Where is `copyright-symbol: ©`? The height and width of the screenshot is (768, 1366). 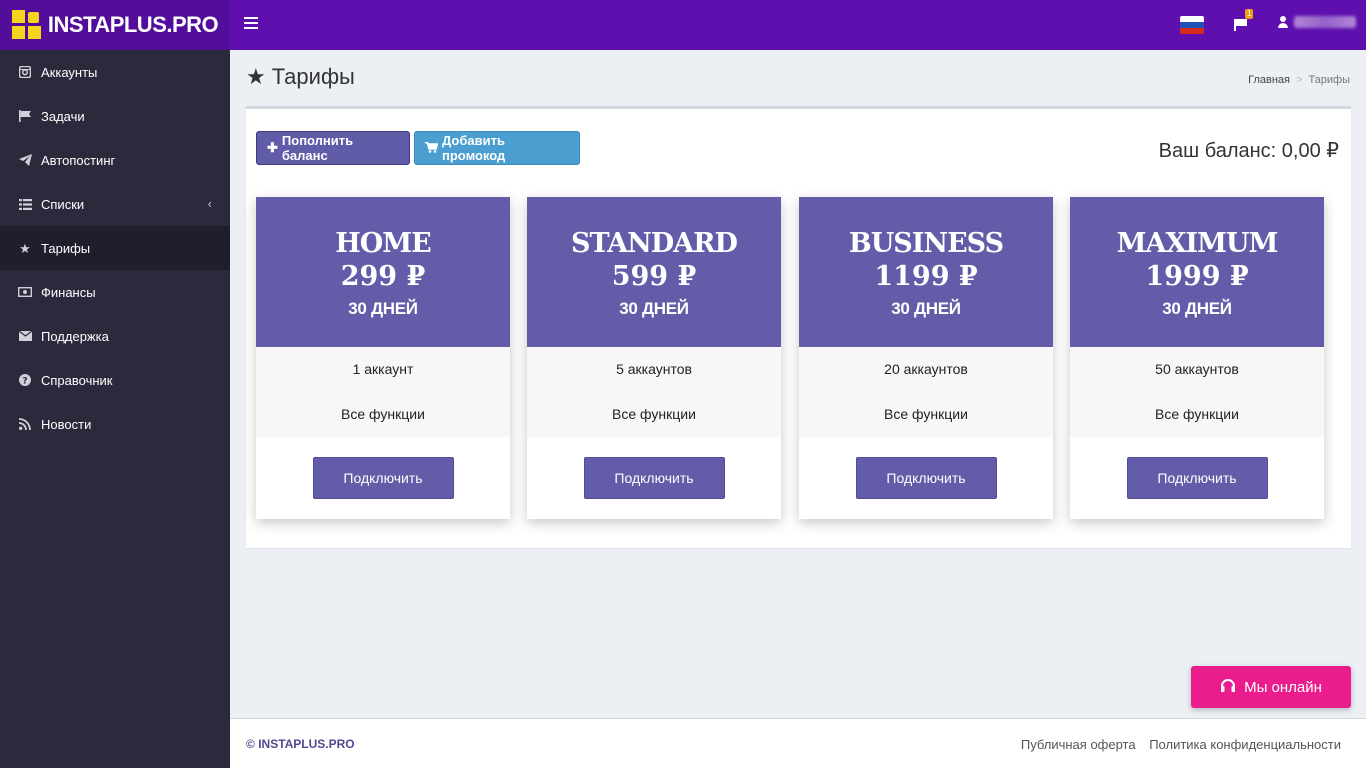 copyright-symbol: © is located at coordinates (250, 744).